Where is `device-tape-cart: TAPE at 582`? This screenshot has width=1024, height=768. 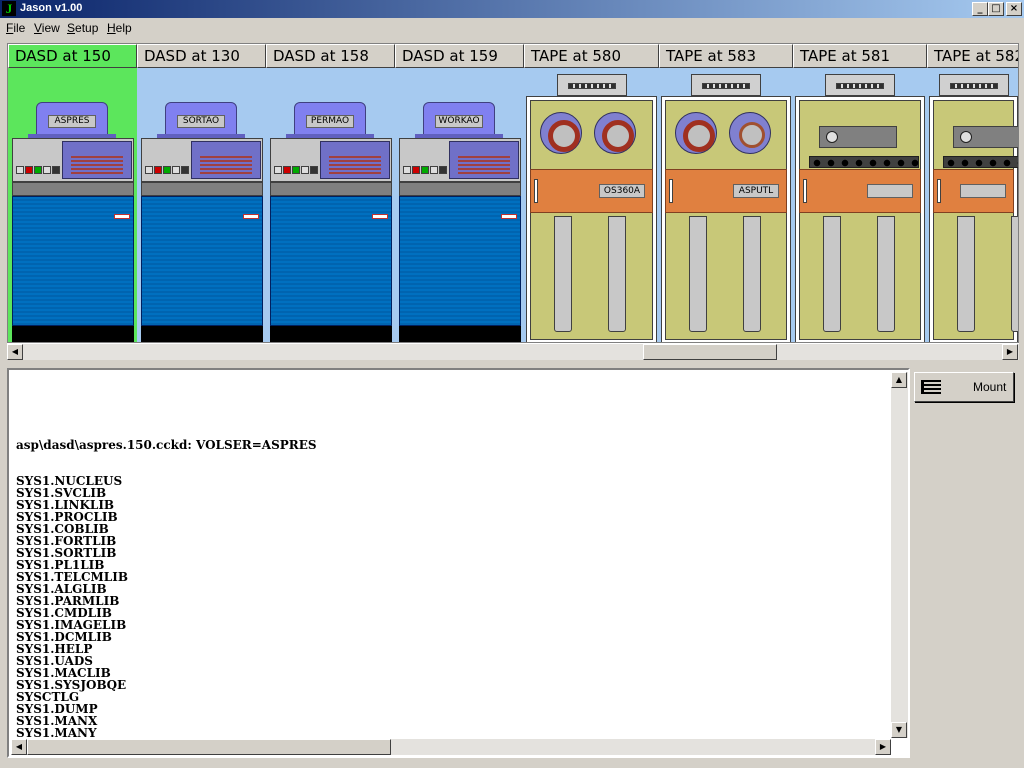
device-tape-cart: TAPE at 582 is located at coordinates (972, 193).